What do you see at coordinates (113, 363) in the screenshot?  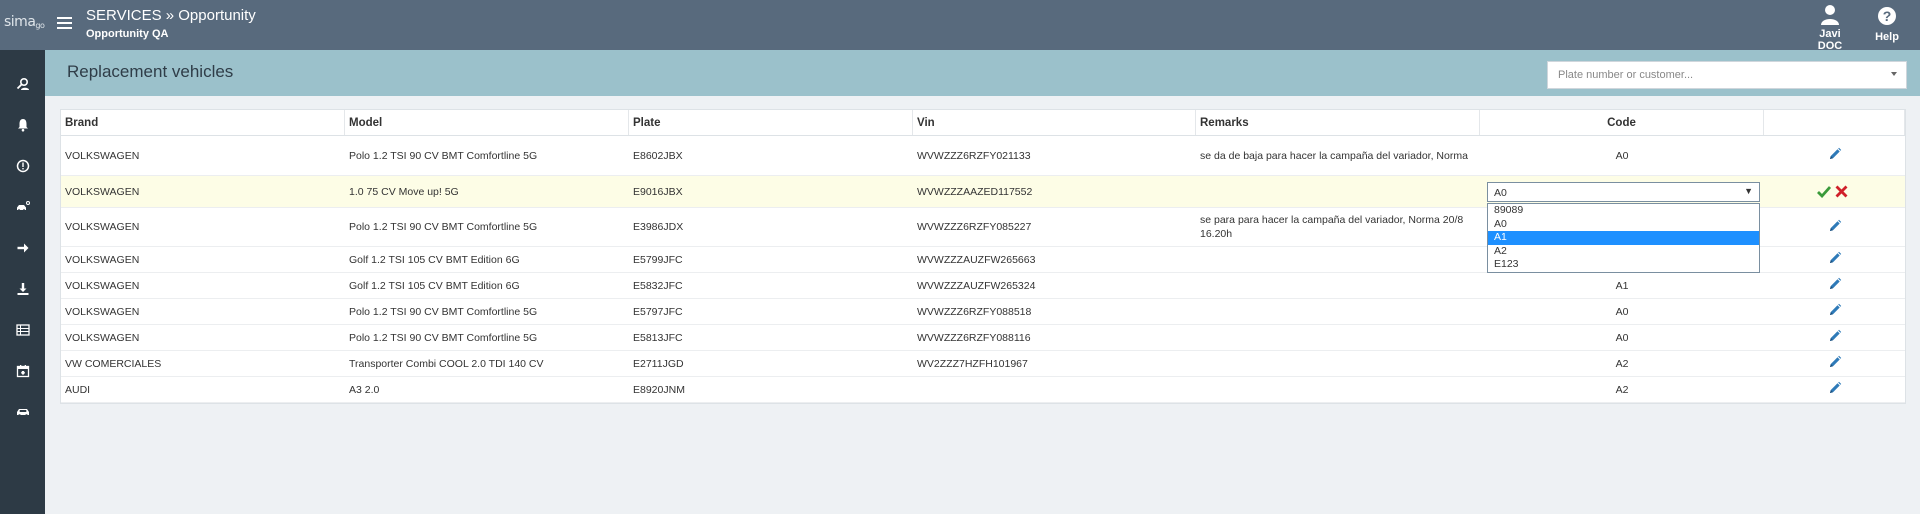 I see `cell-brand: VW COMERCIALES` at bounding box center [113, 363].